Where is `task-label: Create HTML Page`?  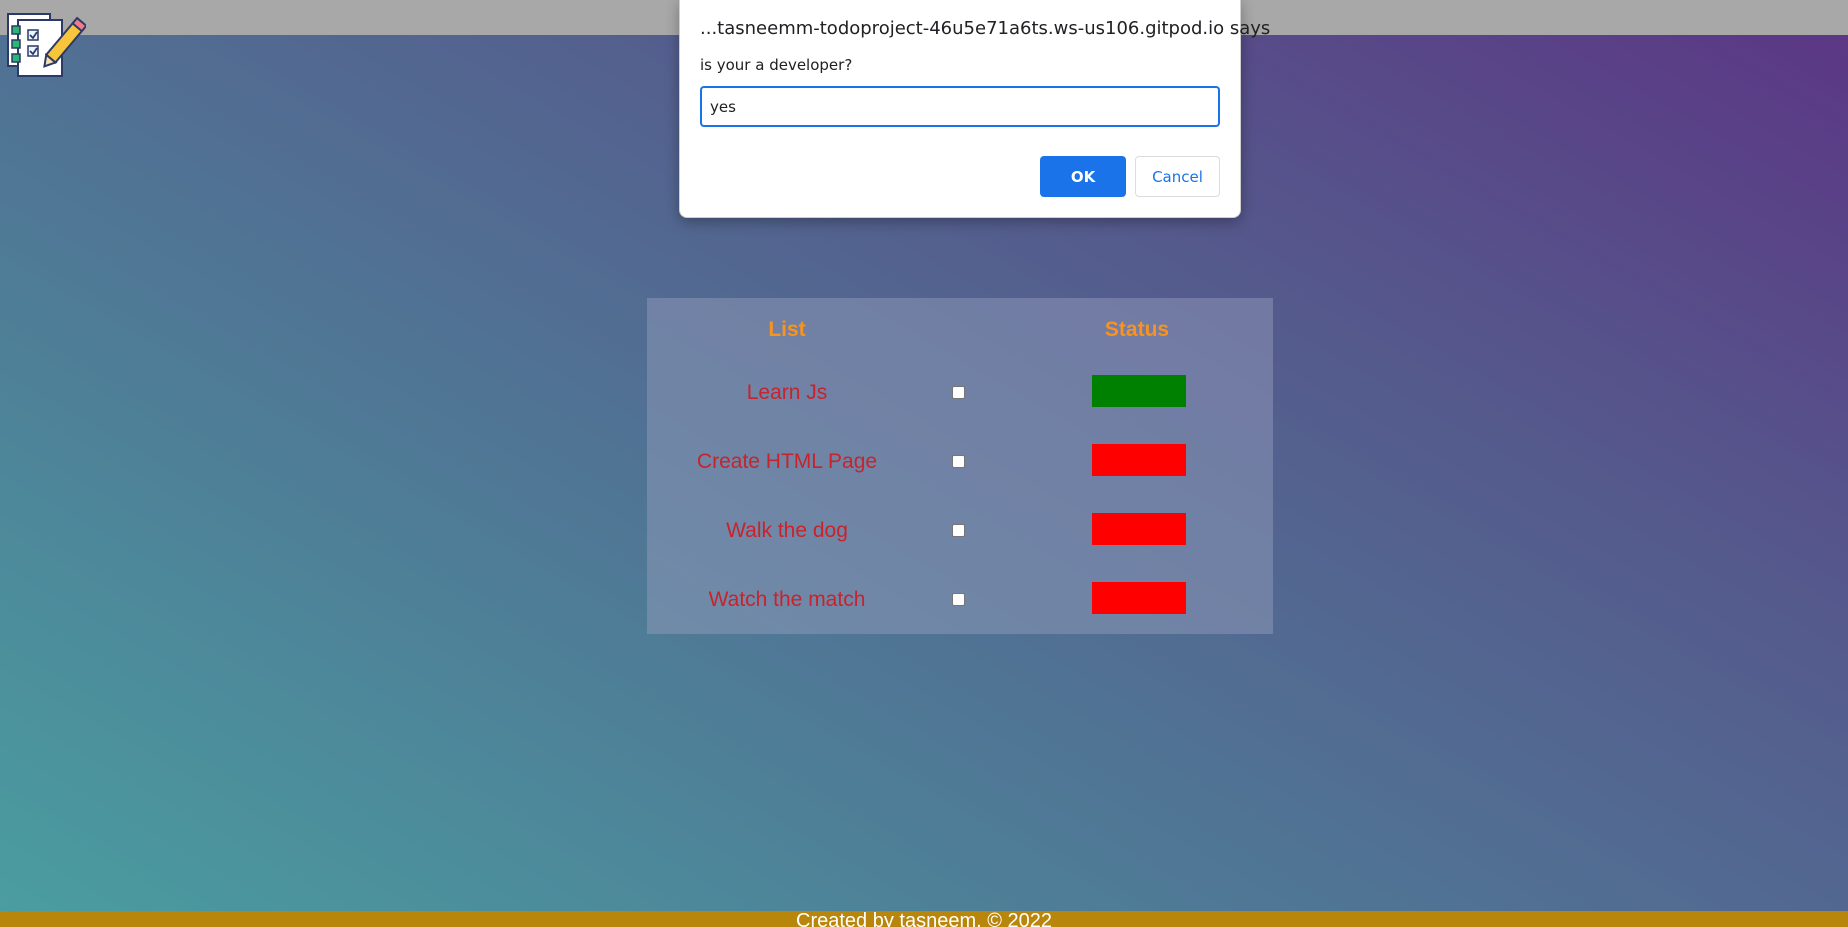 task-label: Create HTML Page is located at coordinates (787, 461).